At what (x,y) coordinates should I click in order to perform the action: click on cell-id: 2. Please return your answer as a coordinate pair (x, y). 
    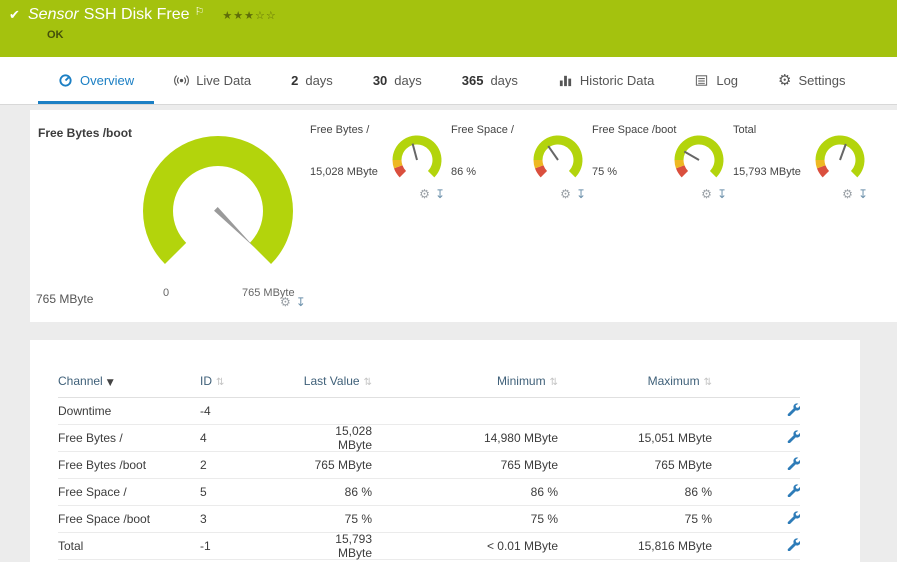
    Looking at the image, I should click on (203, 465).